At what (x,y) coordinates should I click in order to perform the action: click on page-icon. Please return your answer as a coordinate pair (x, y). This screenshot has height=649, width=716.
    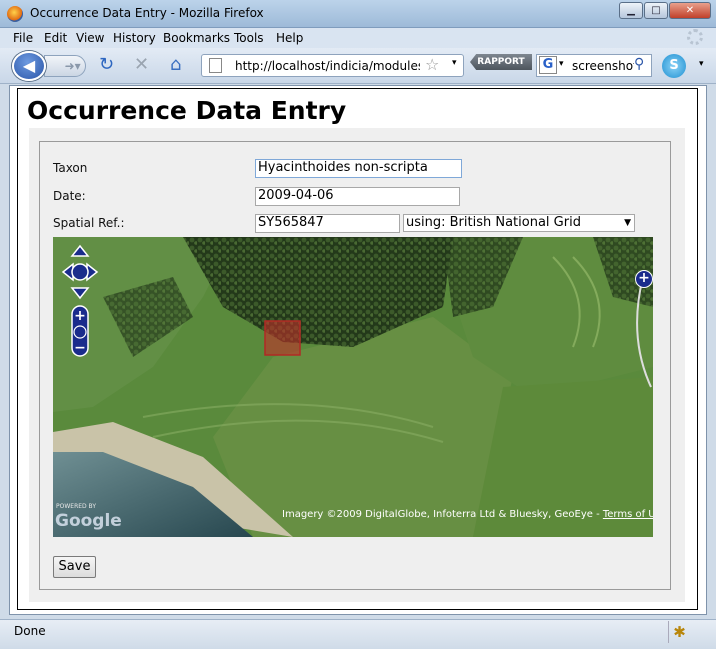
    Looking at the image, I should click on (215, 65).